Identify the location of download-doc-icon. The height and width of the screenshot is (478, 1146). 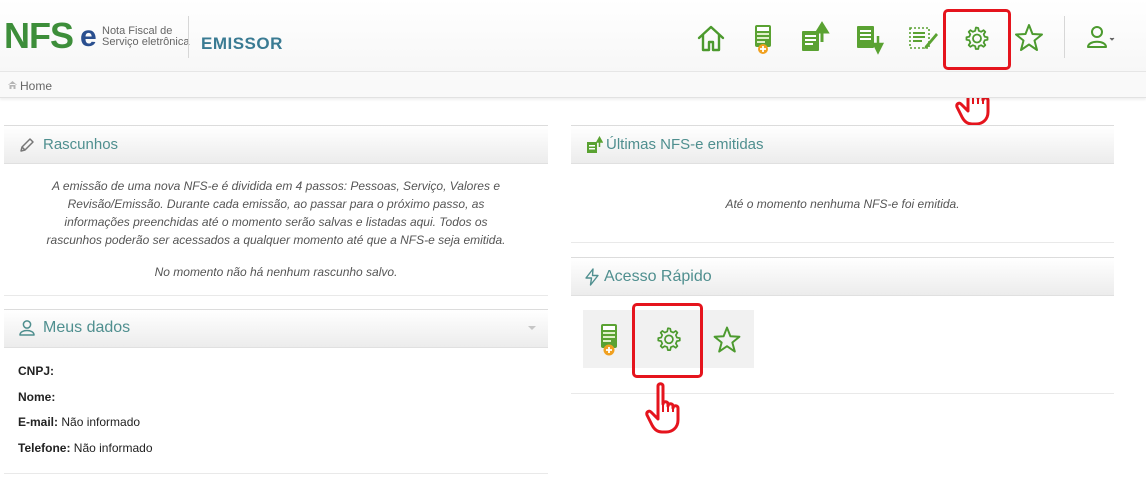
(868, 38).